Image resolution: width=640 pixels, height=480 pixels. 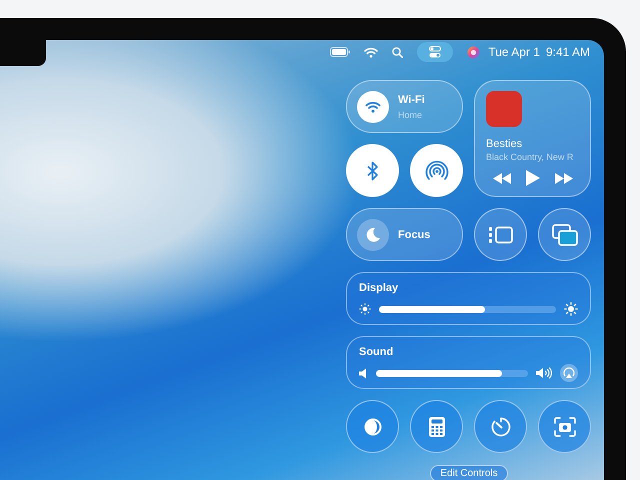 What do you see at coordinates (504, 109) in the screenshot?
I see `album-art-placeholder` at bounding box center [504, 109].